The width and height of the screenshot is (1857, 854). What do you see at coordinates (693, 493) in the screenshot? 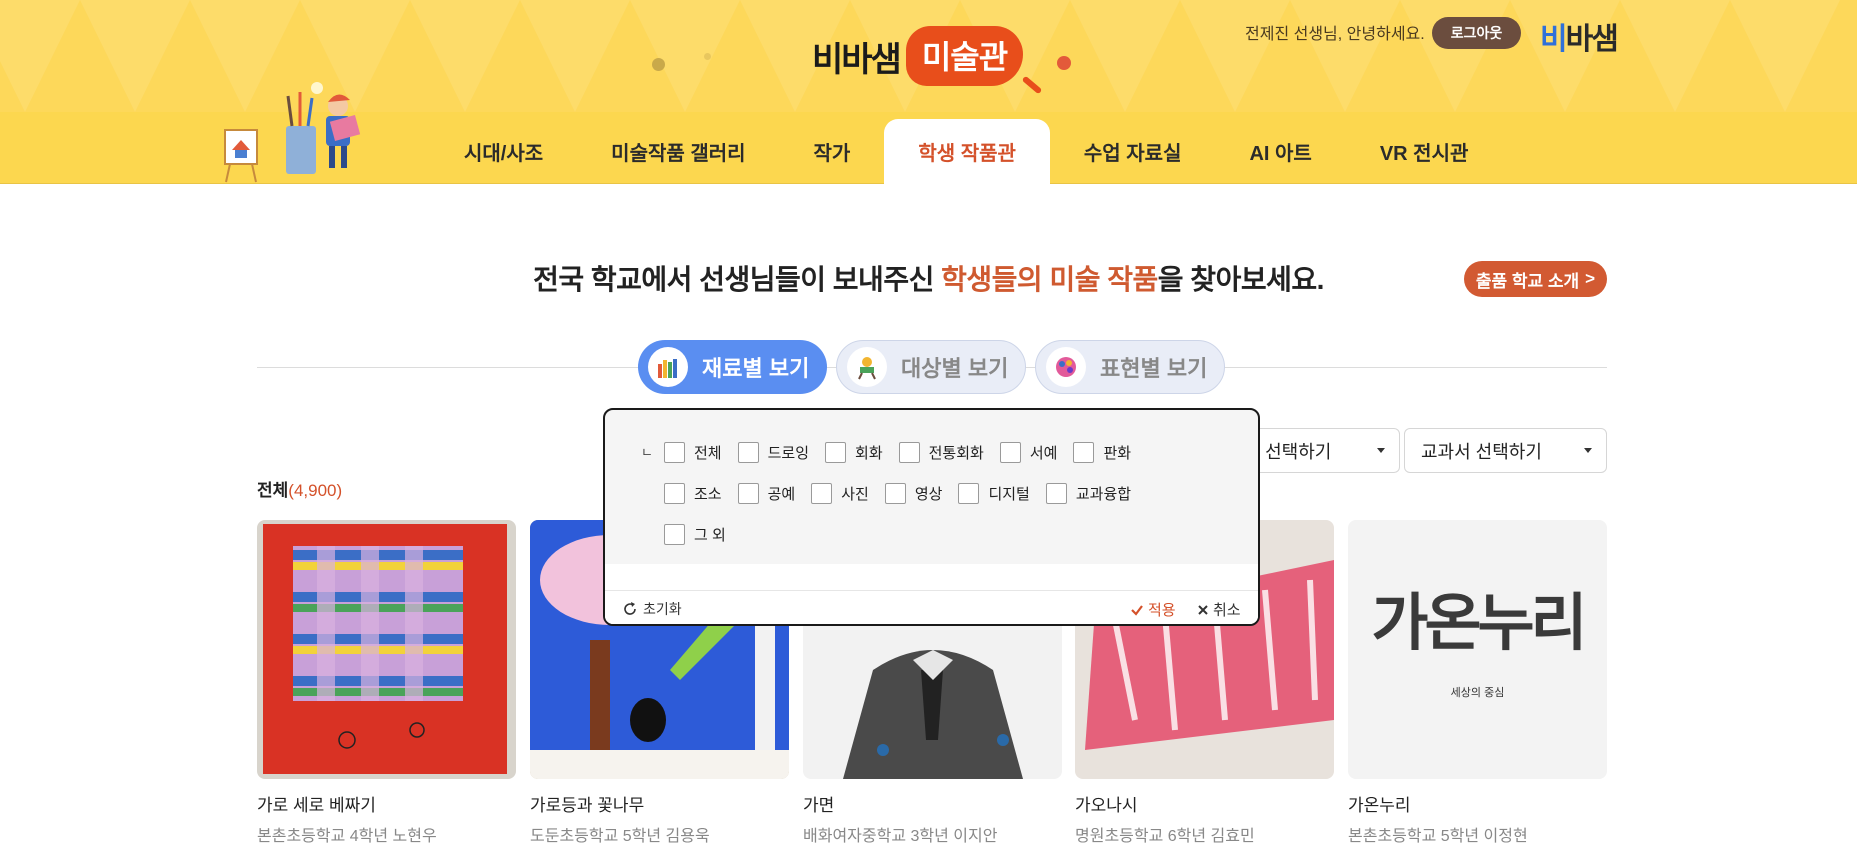
I see `filter-option-sculpture: 조소` at bounding box center [693, 493].